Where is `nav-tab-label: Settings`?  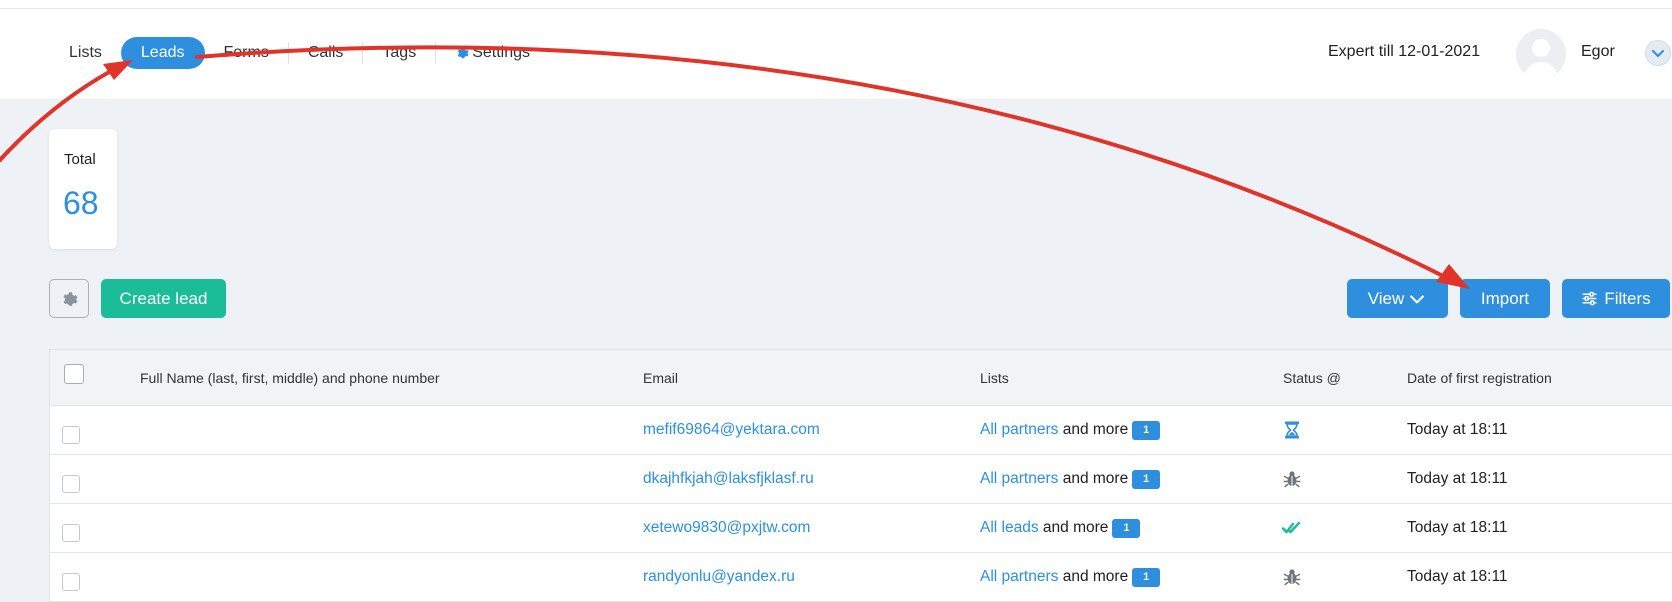
nav-tab-label: Settings is located at coordinates (501, 52).